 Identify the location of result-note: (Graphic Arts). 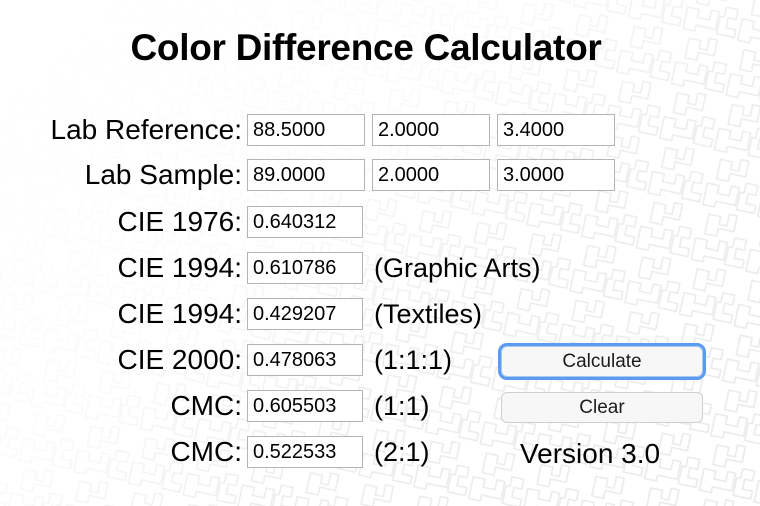
(457, 268).